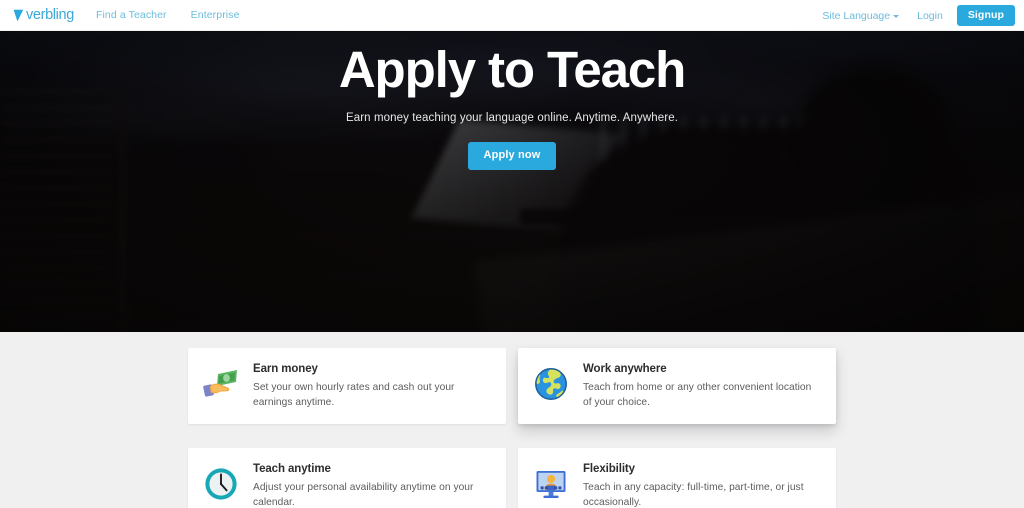 The height and width of the screenshot is (508, 1024). What do you see at coordinates (18, 15) in the screenshot?
I see `verbling-triangle-logo-icon` at bounding box center [18, 15].